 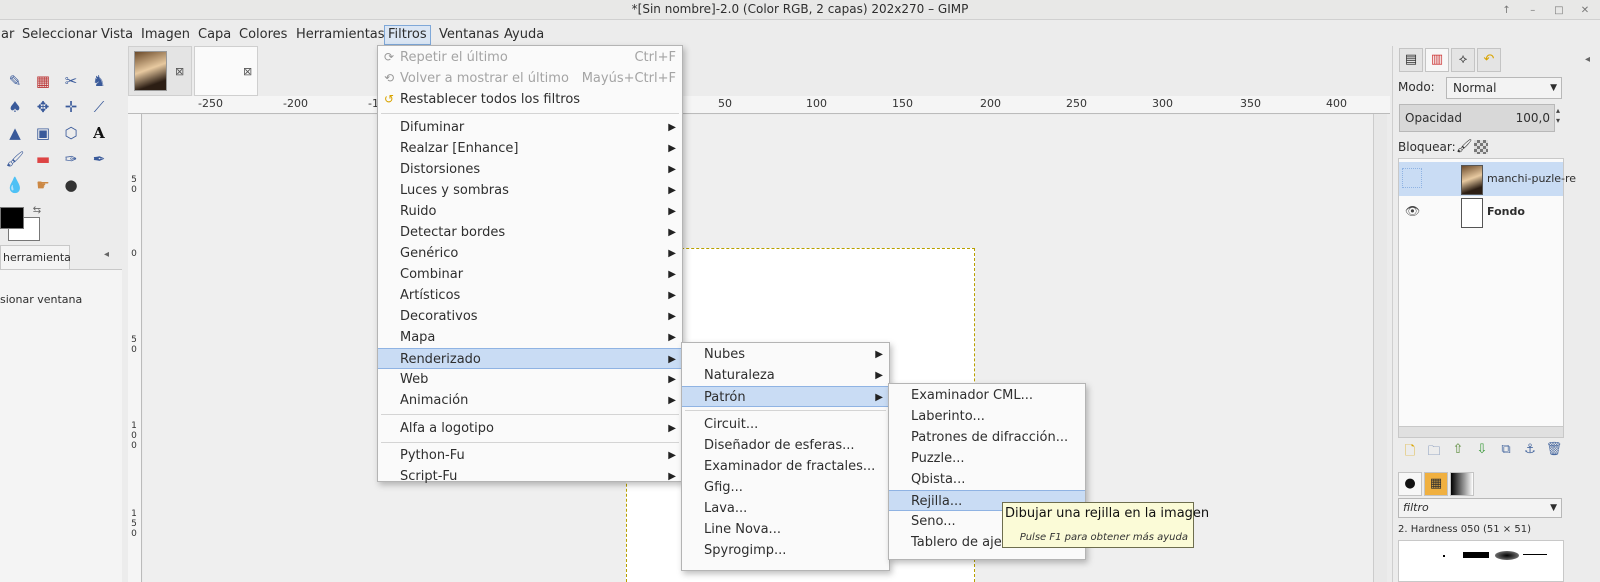 I want to click on menu-item-mapa: Mapa ▶, so click(x=530, y=337).